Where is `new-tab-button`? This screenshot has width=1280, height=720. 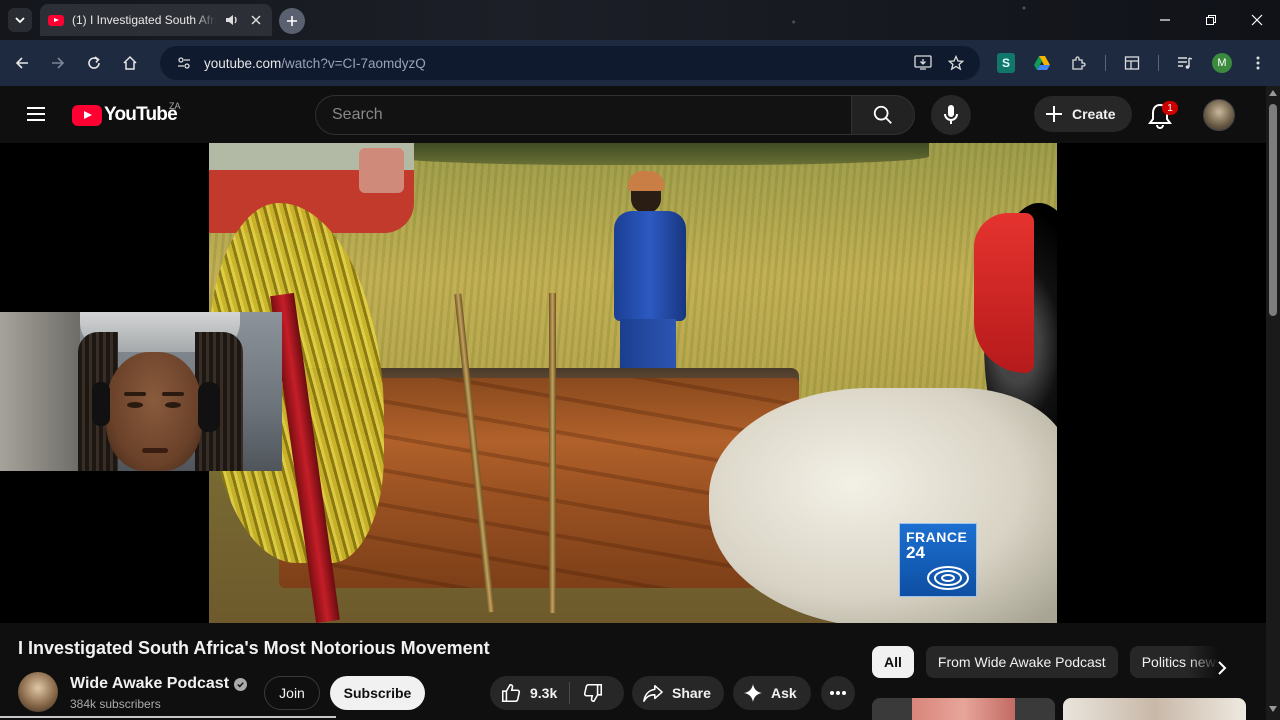
new-tab-button is located at coordinates (292, 21).